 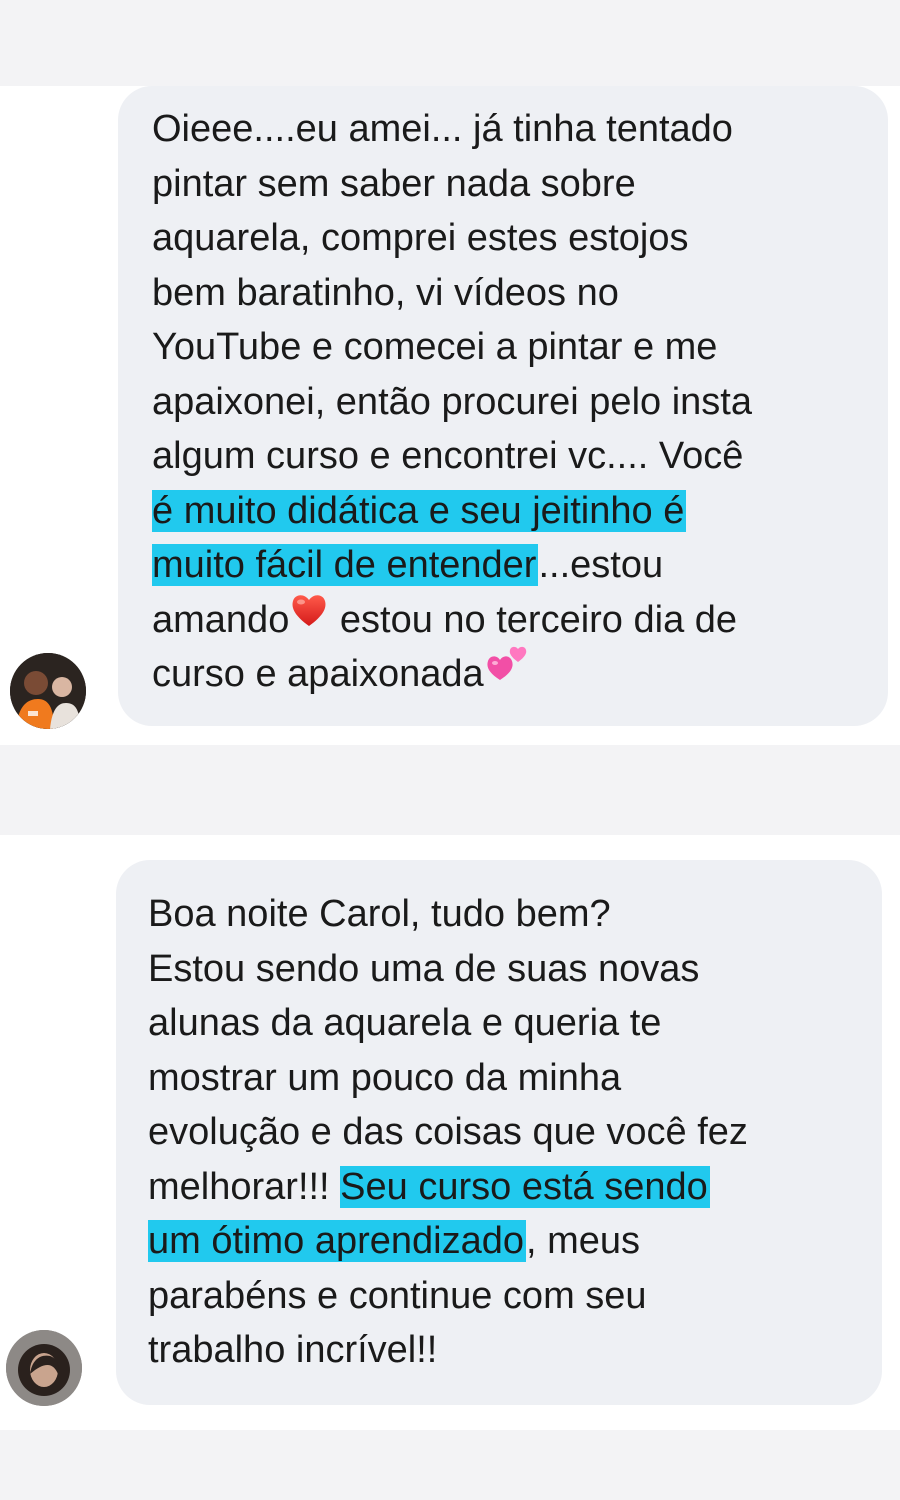 I want to click on message-line: melhorar!!! Seu curso está sendo, so click(x=448, y=1187).